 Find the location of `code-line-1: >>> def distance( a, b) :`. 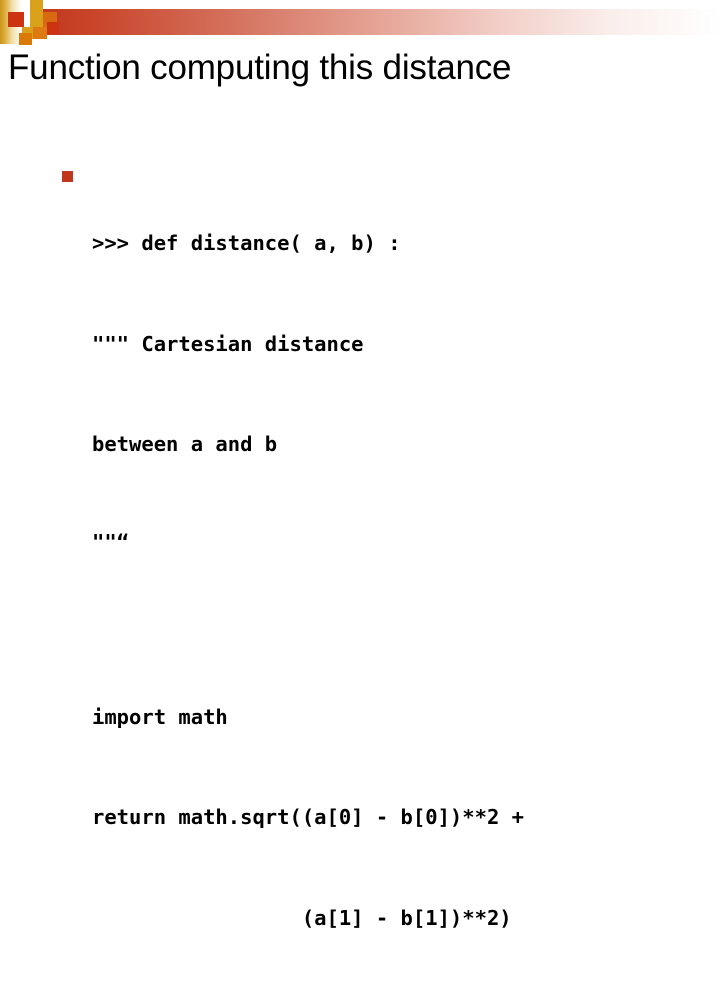

code-line-1: >>> def distance( a, b) : is located at coordinates (246, 243).